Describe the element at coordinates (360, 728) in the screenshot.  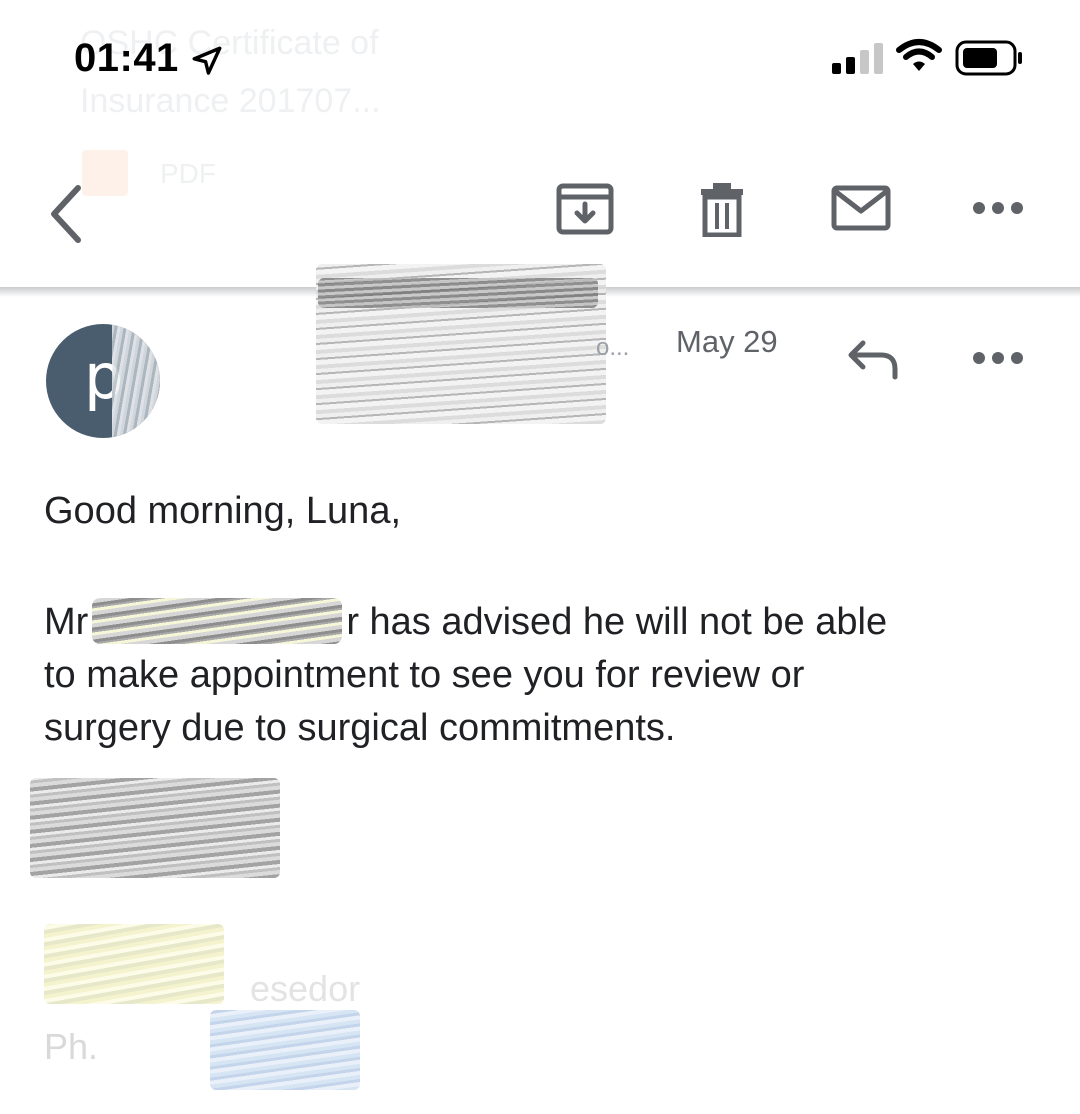
I see `body-line-3: surgery due to surgical commitments.` at that location.